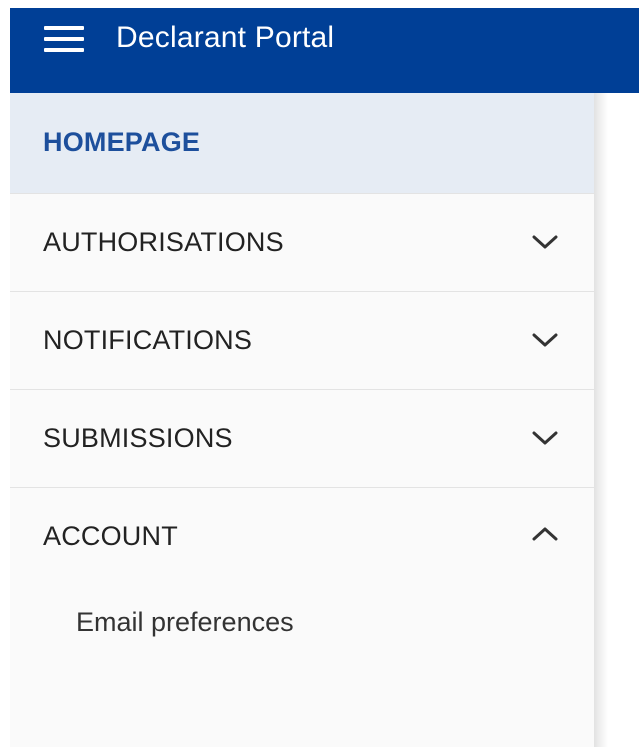 Image resolution: width=639 pixels, height=747 pixels. Describe the element at coordinates (545, 534) in the screenshot. I see `chevron-up-icon` at that location.